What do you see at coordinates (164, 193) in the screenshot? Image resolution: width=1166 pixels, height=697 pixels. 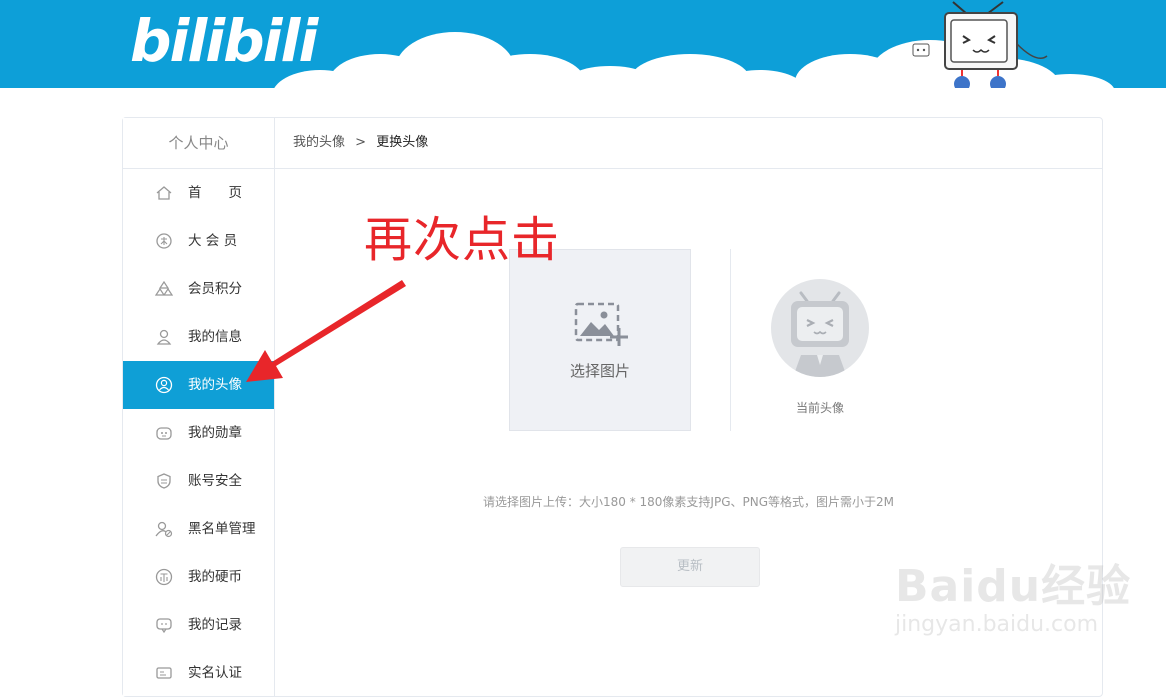 I see `home-icon` at bounding box center [164, 193].